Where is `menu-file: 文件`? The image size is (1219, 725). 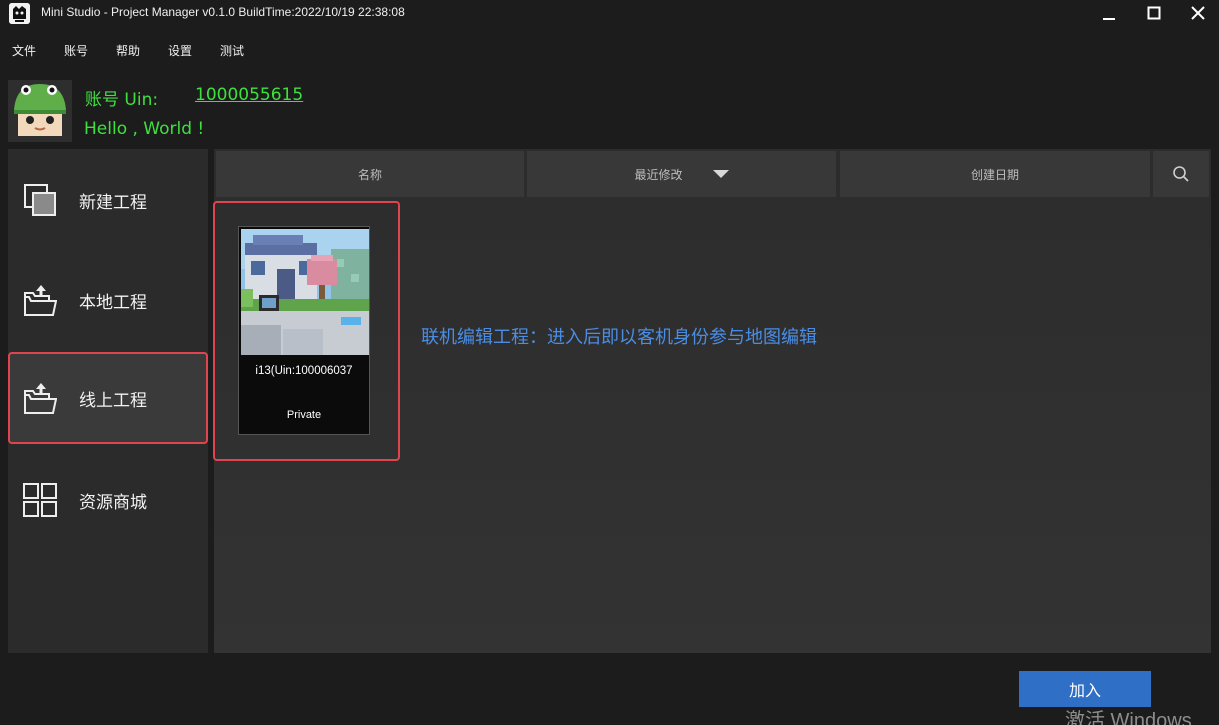 menu-file: 文件 is located at coordinates (24, 50).